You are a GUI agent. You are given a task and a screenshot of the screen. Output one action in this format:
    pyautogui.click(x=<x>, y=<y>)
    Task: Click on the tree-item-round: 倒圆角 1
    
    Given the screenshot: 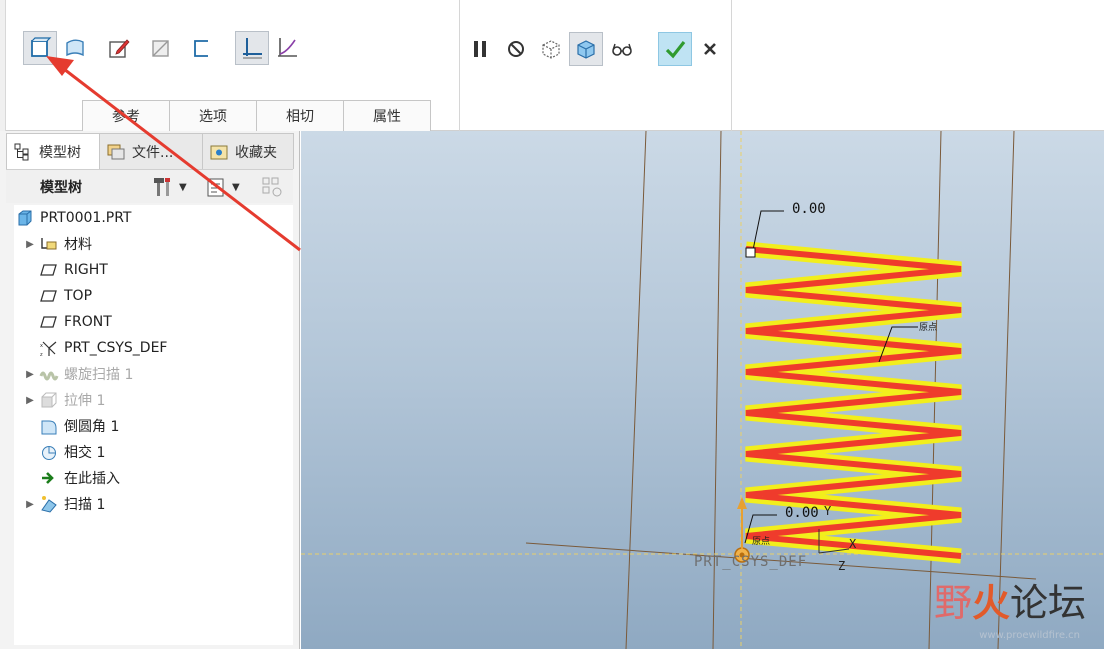 What is the action you would take?
    pyautogui.click(x=78, y=426)
    